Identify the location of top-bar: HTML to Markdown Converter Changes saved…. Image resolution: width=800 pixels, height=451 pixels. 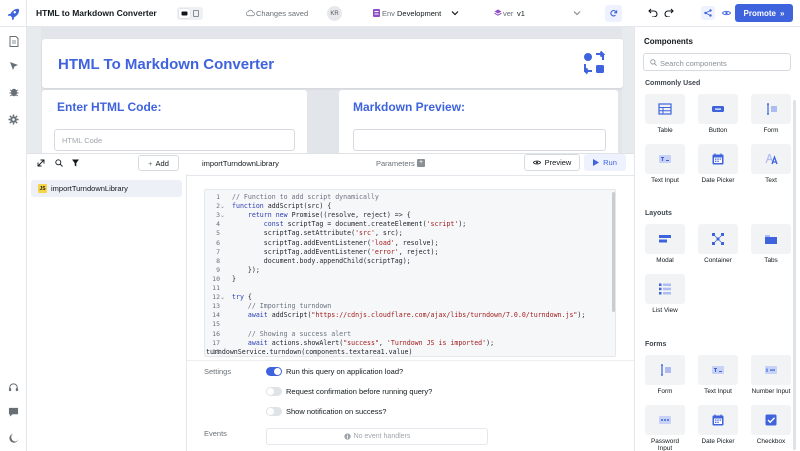
(400, 13).